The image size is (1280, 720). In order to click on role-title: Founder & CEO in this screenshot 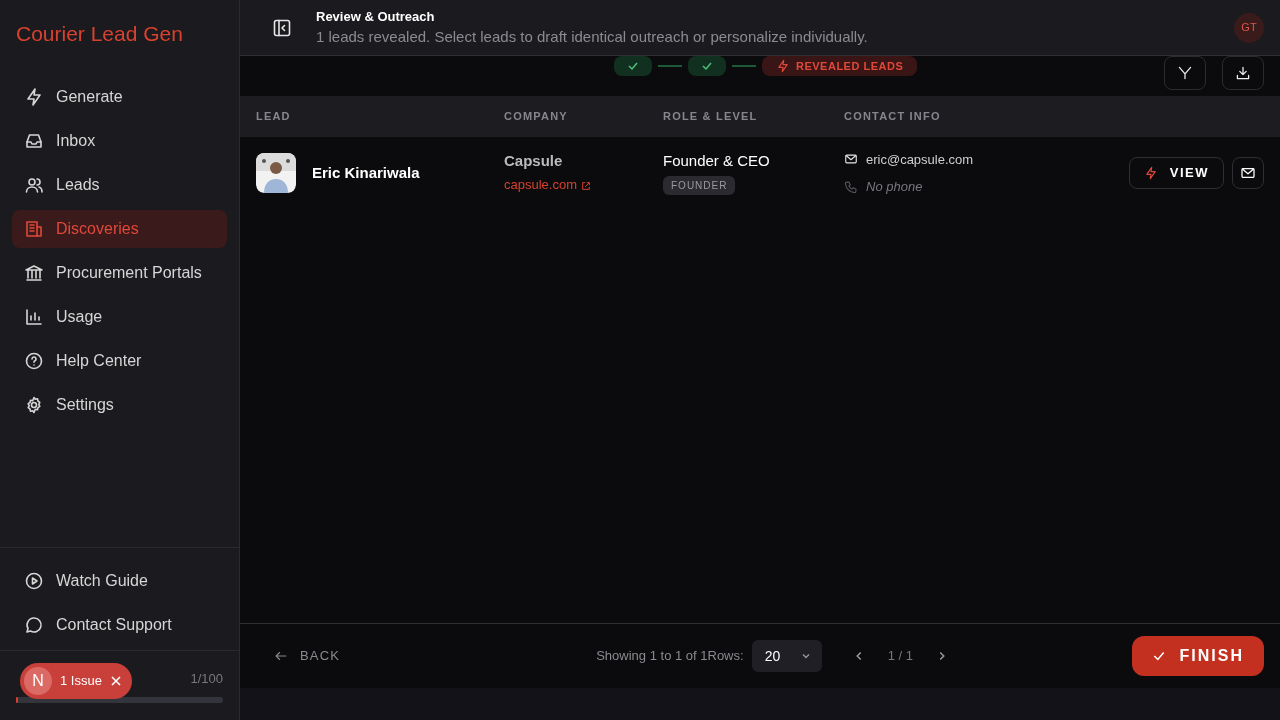, I will do `click(717, 160)`.